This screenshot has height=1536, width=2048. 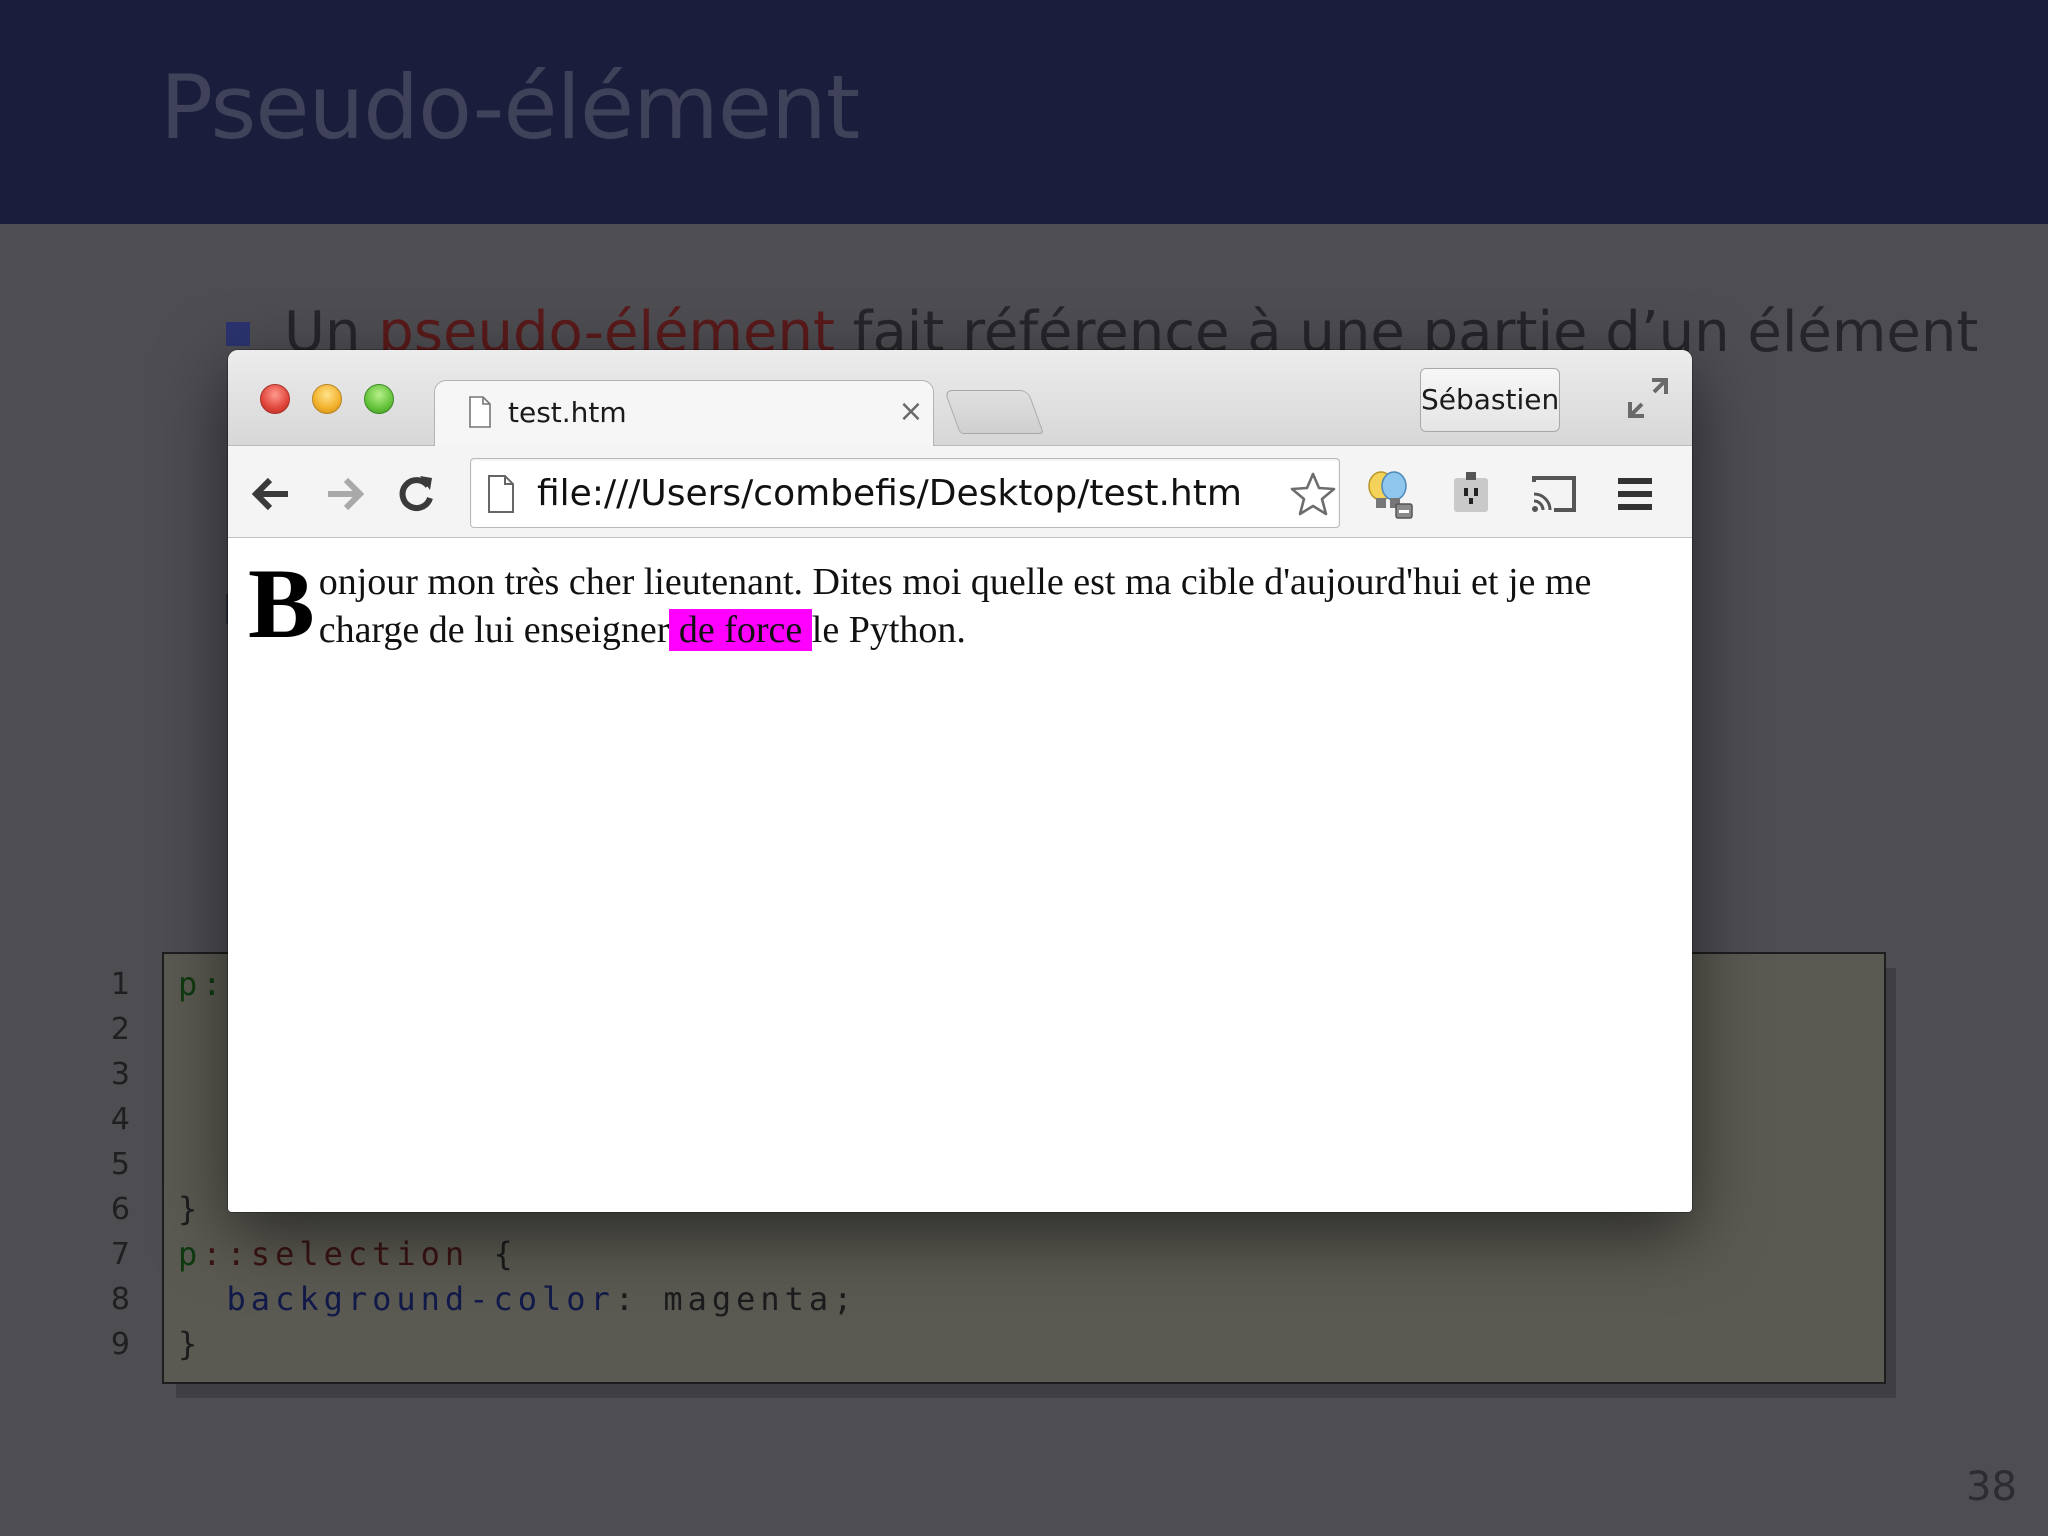 What do you see at coordinates (1490, 400) in the screenshot?
I see `profile-button: Sébastien` at bounding box center [1490, 400].